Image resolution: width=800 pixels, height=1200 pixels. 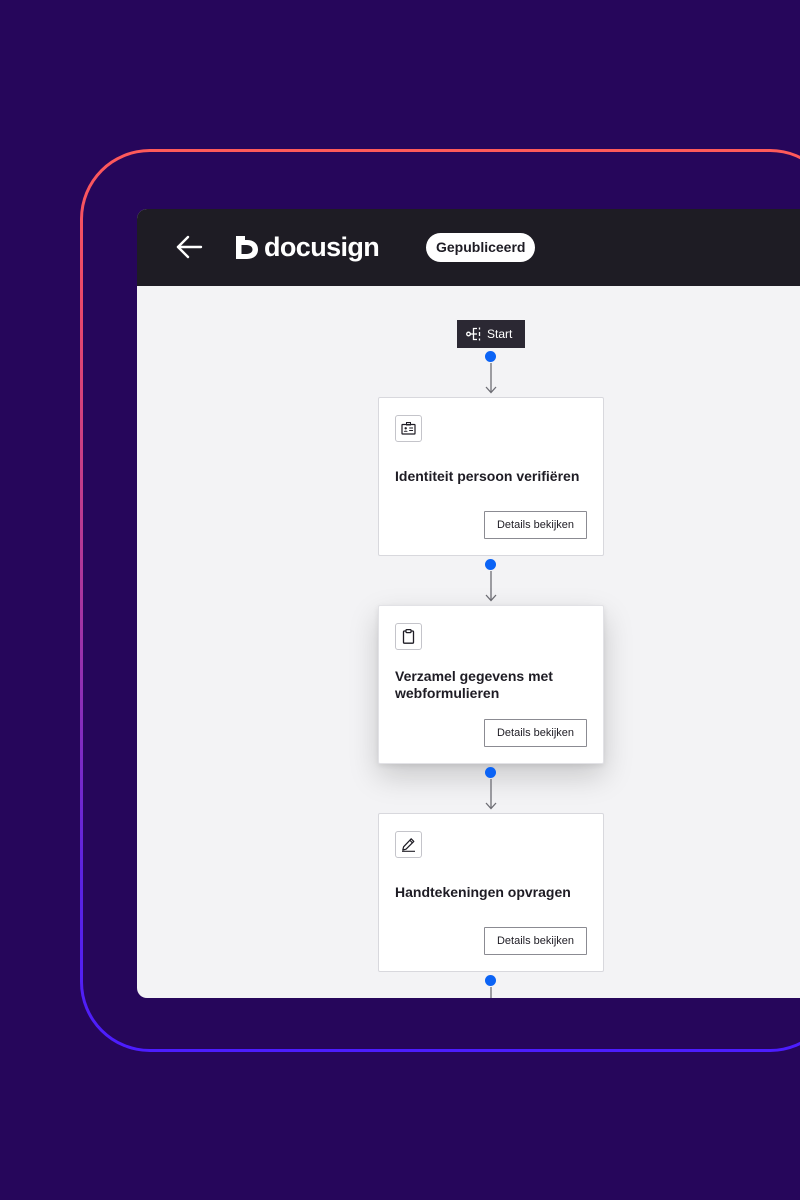 What do you see at coordinates (500, 334) in the screenshot?
I see `start-label: Start` at bounding box center [500, 334].